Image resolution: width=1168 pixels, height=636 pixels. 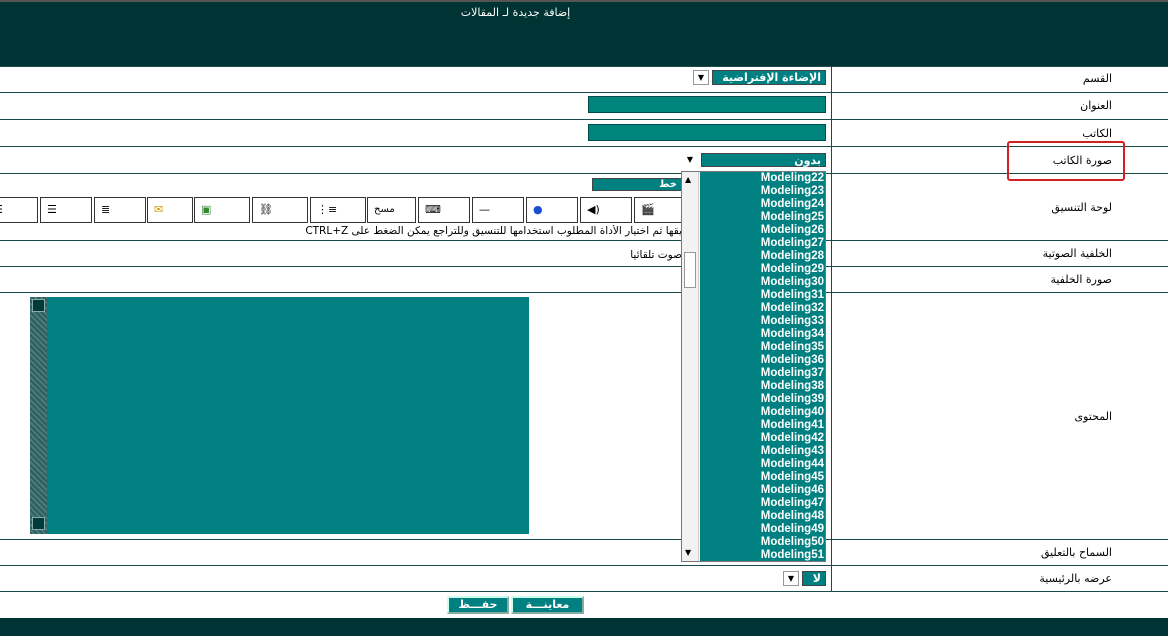 I want to click on dropdown-option: Modeling32, so click(x=762, y=308).